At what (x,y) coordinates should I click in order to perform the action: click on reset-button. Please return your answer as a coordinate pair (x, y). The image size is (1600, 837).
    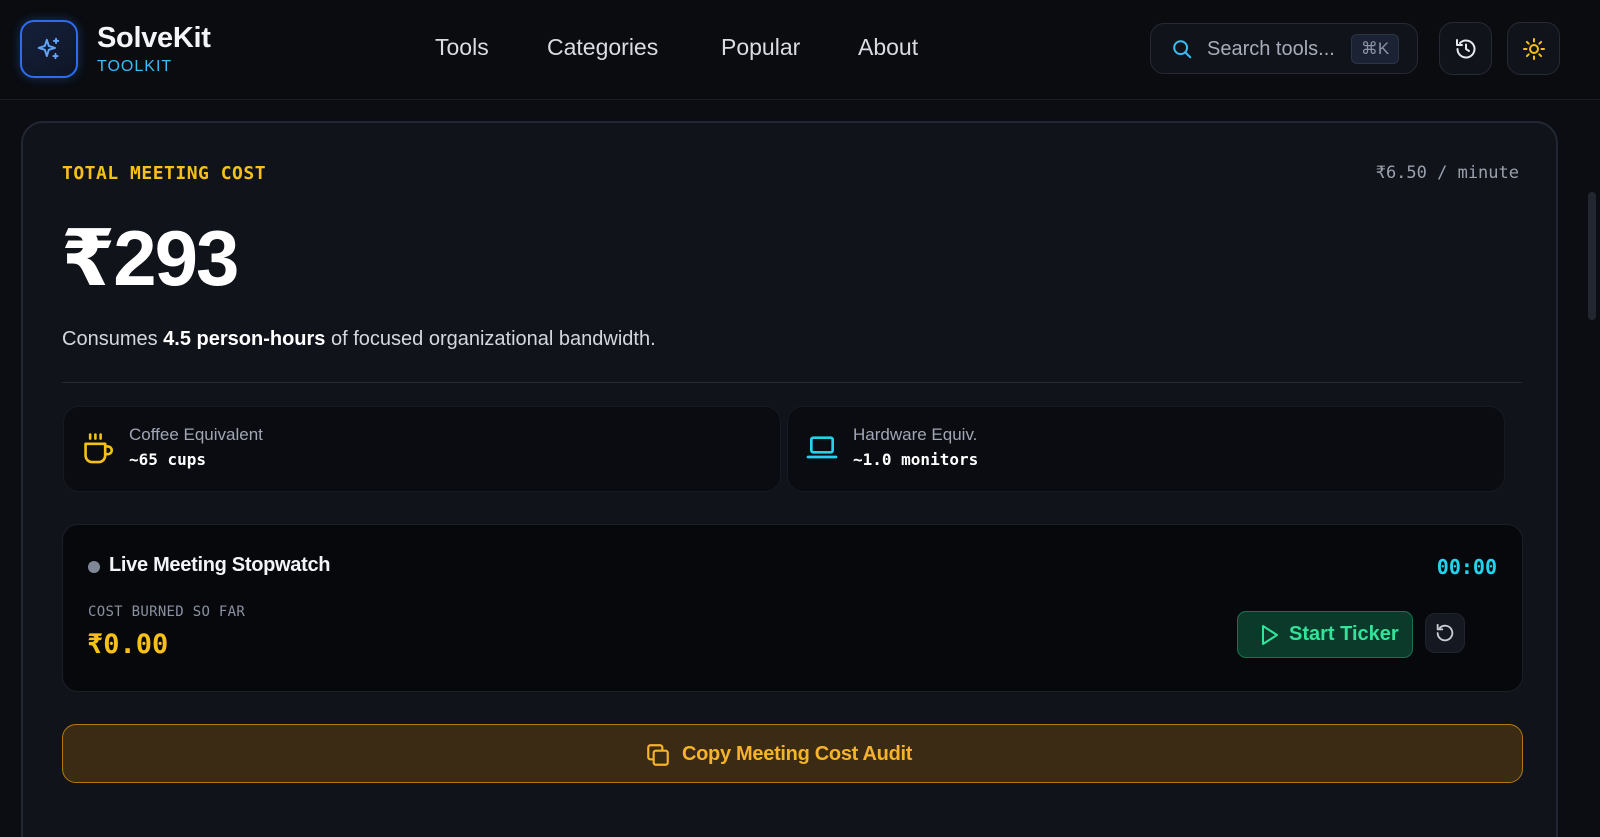
    Looking at the image, I should click on (1445, 633).